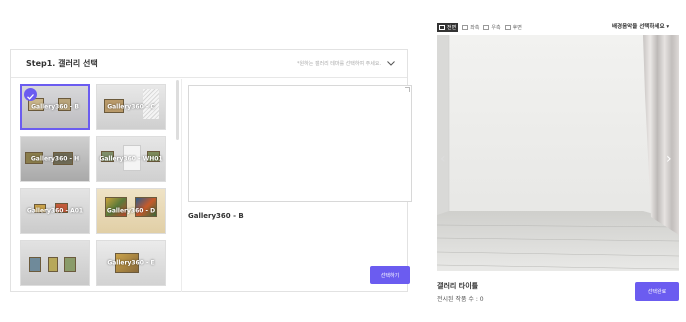  I want to click on tab-left: 좌측, so click(470, 27).